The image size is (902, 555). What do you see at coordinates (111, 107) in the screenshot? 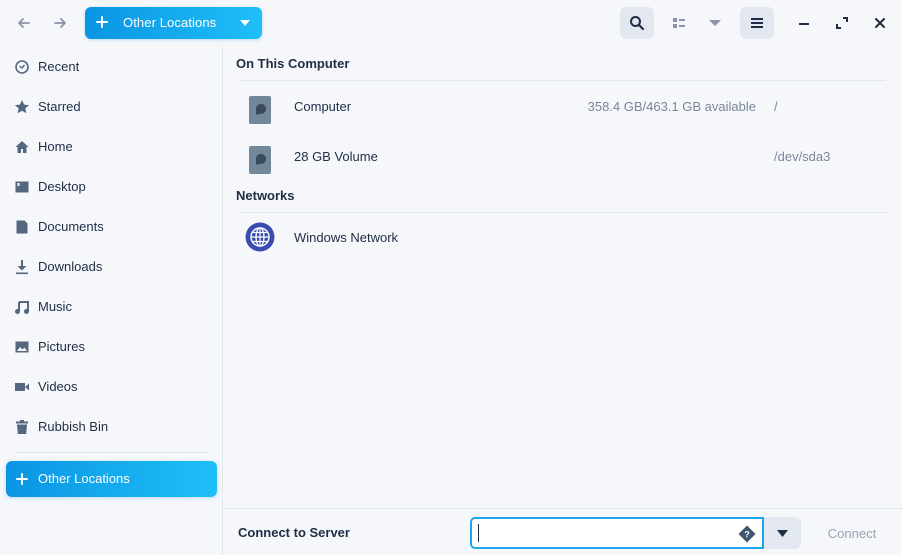
I see `sidebar-item-starred: Starred` at bounding box center [111, 107].